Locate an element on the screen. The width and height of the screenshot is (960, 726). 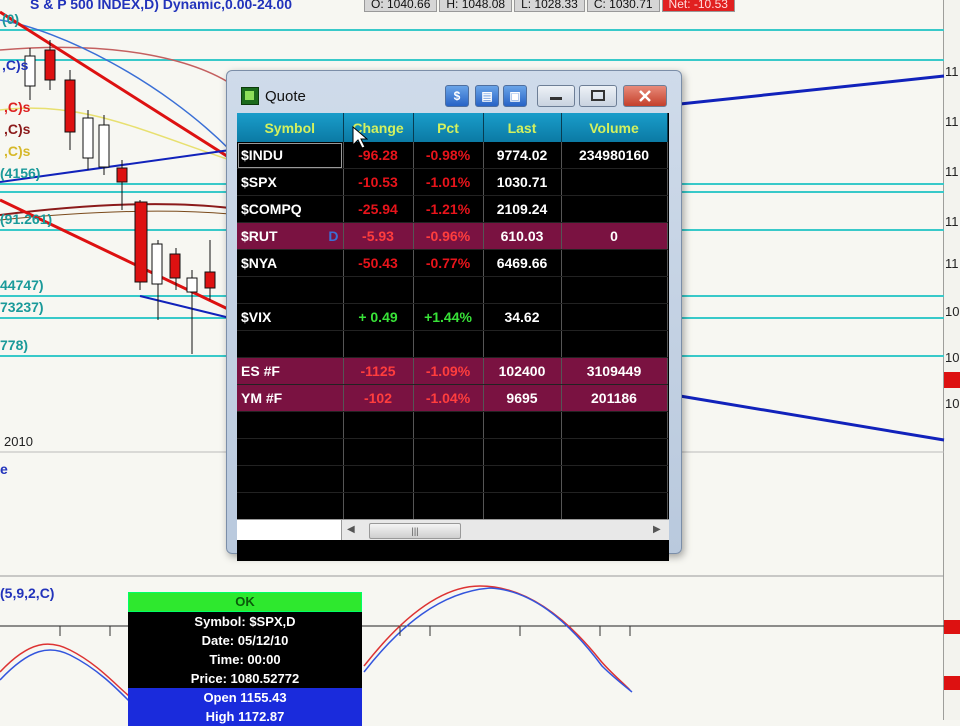
quote-cell-volume: 201186 is located at coordinates (614, 398).